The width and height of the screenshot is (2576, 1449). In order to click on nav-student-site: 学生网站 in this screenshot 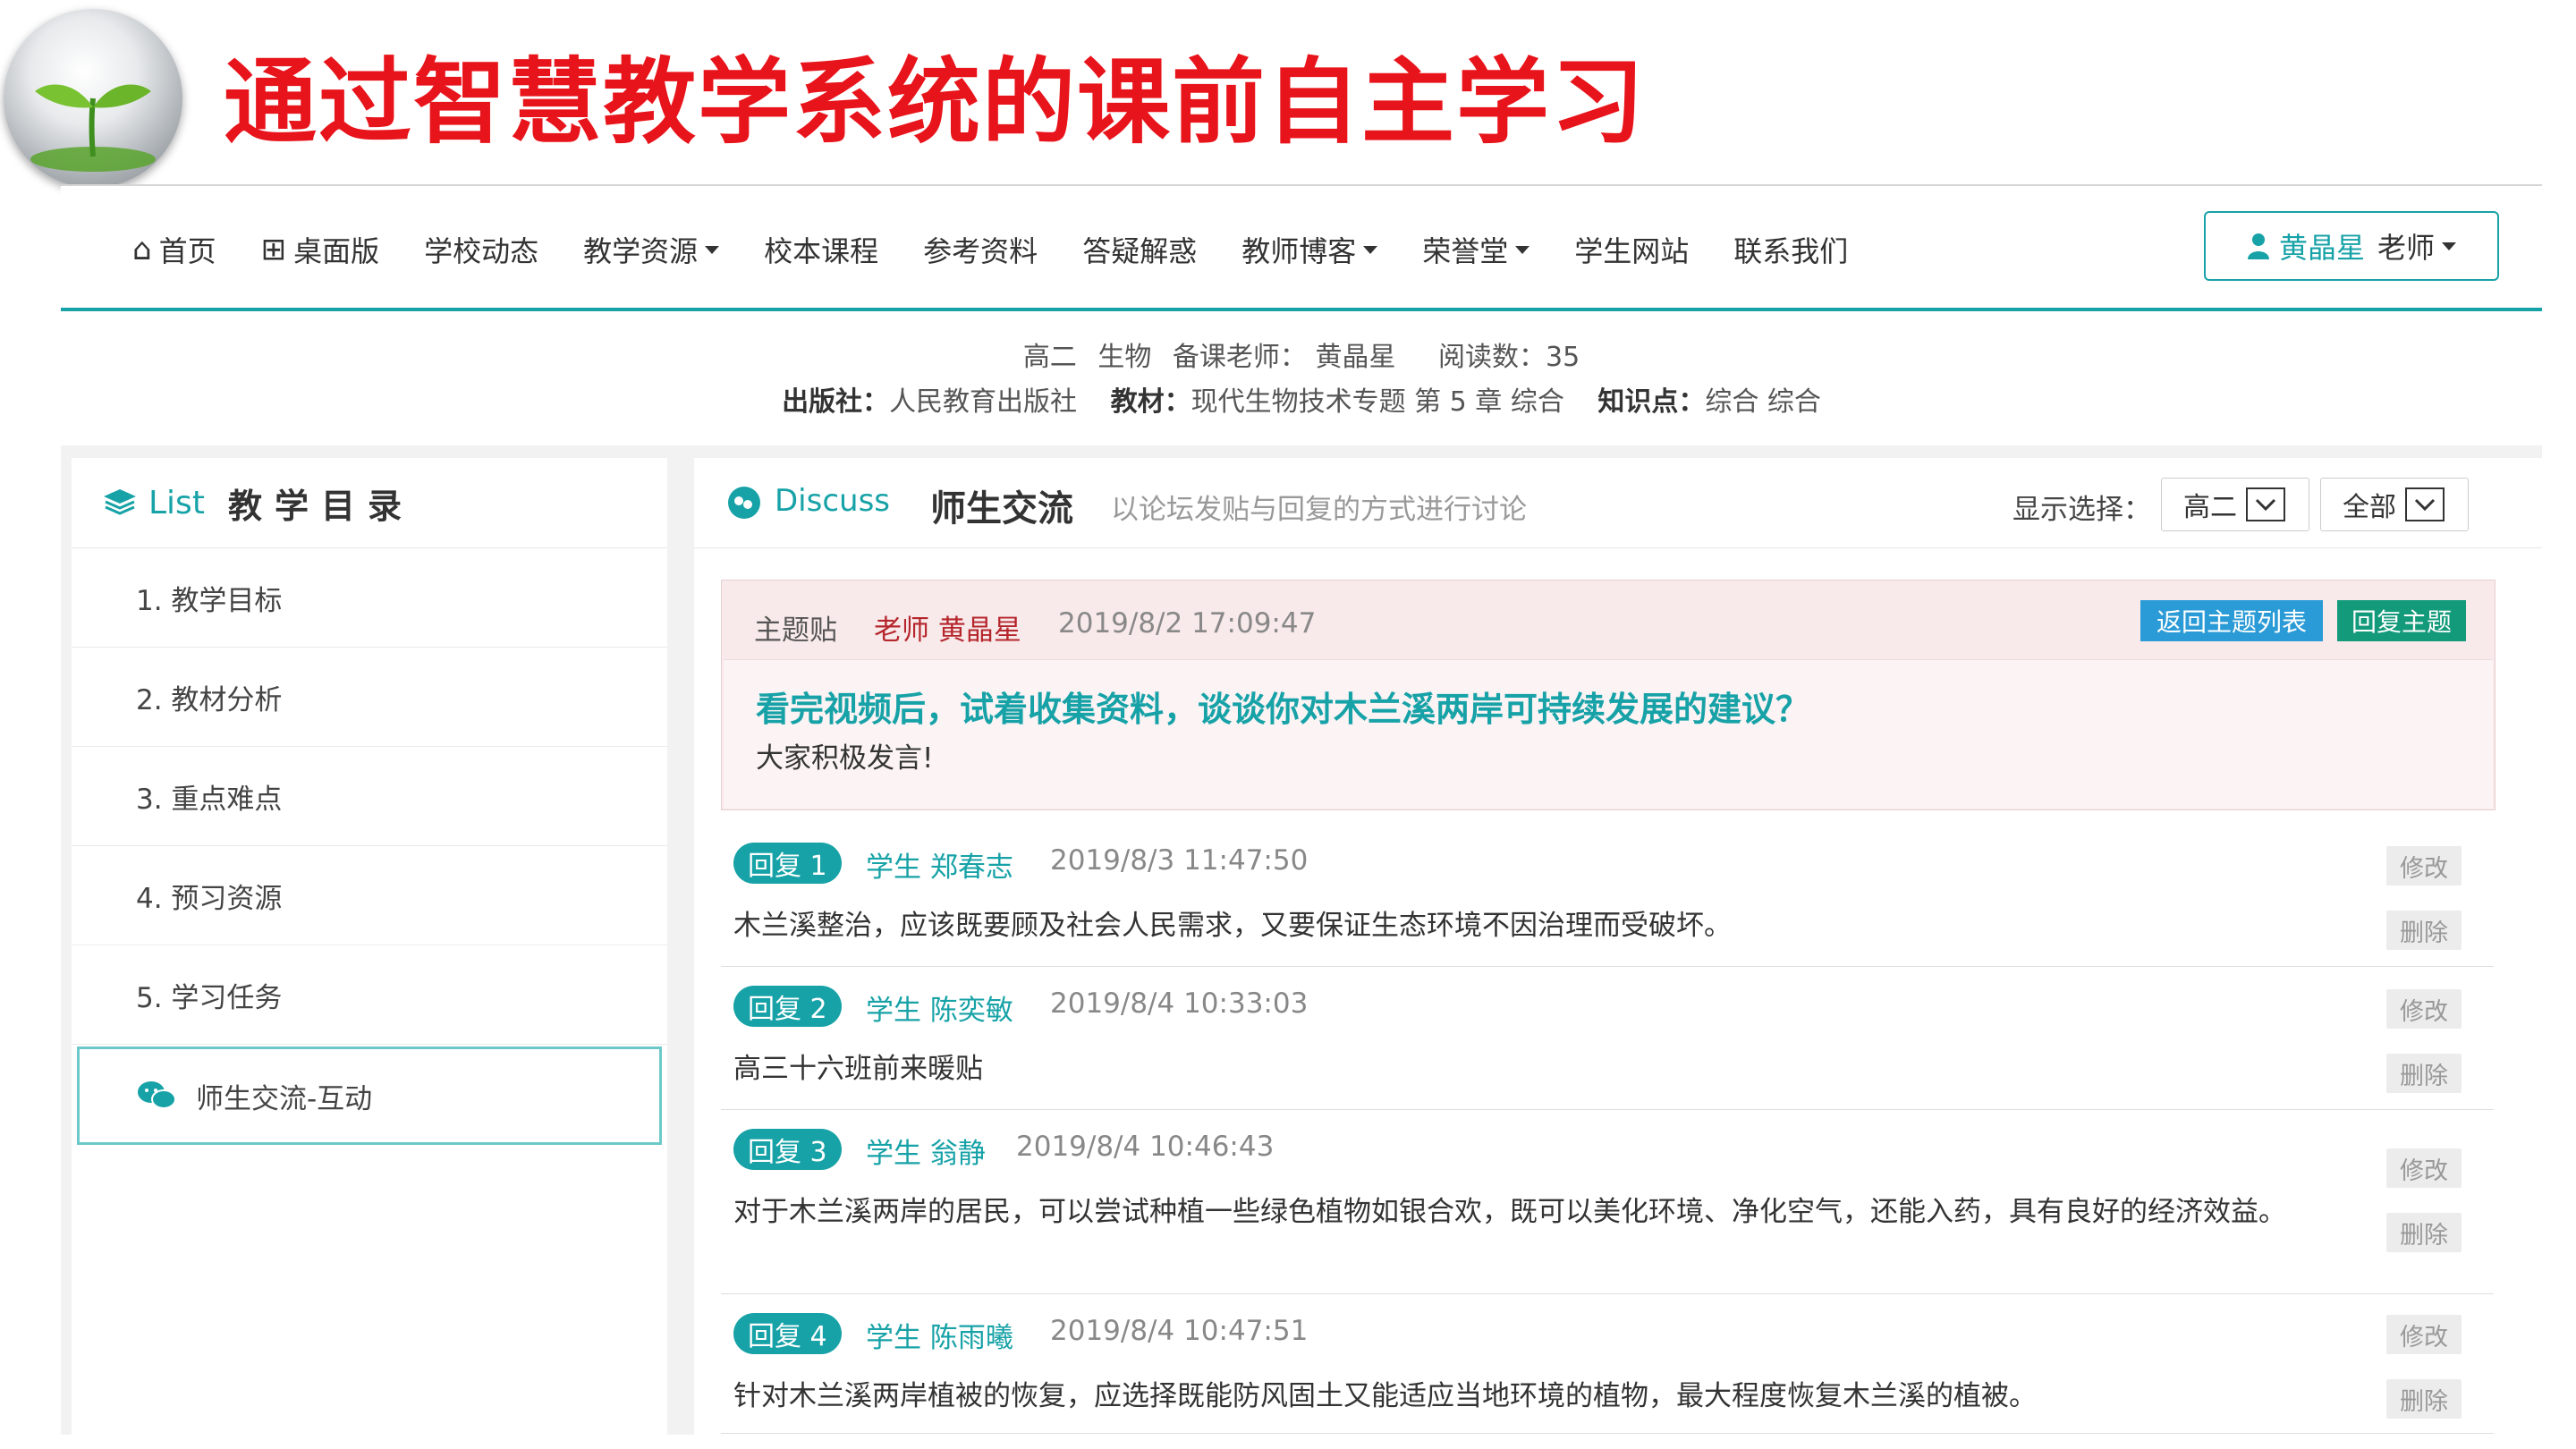, I will do `click(1631, 249)`.